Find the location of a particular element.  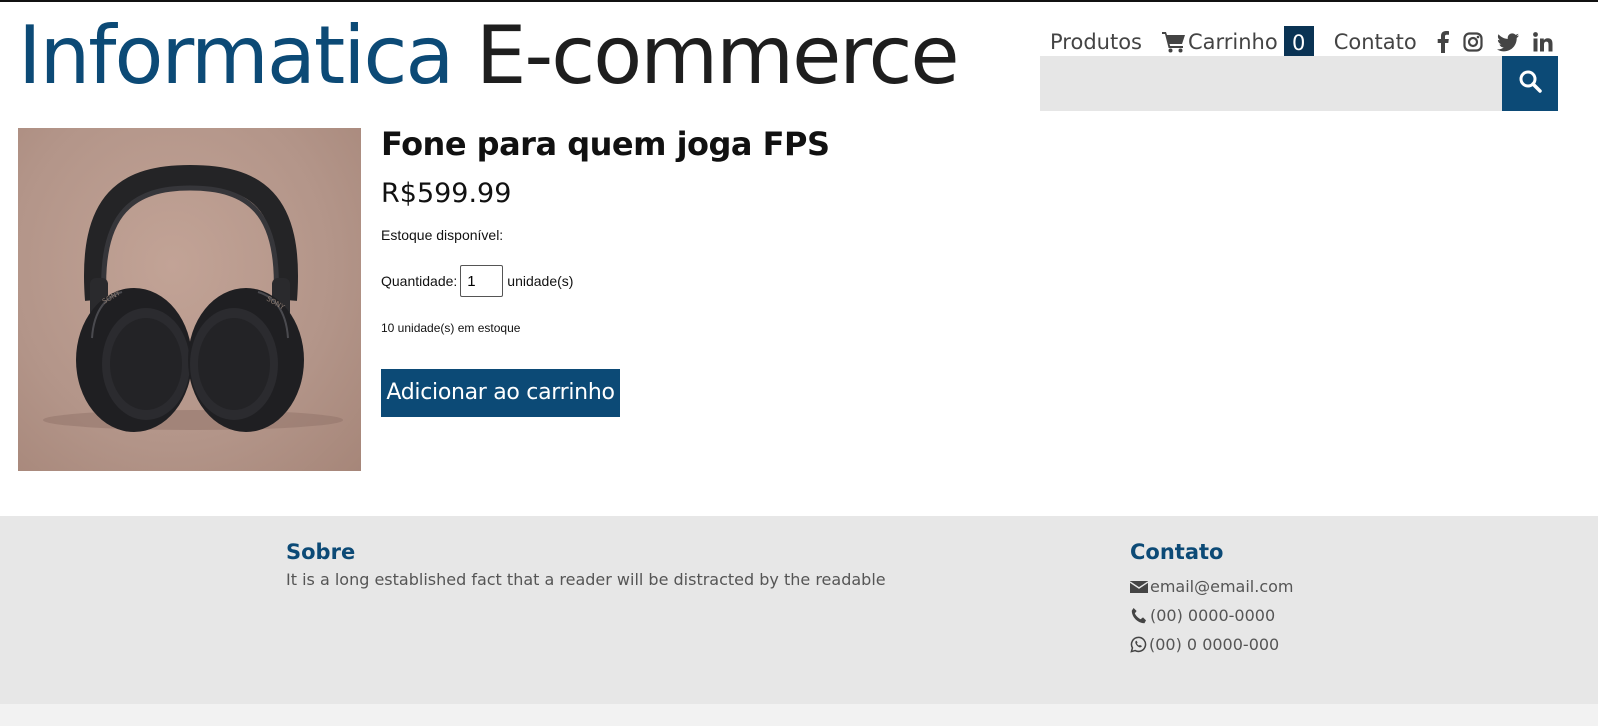

facebook-icon is located at coordinates (1443, 42).